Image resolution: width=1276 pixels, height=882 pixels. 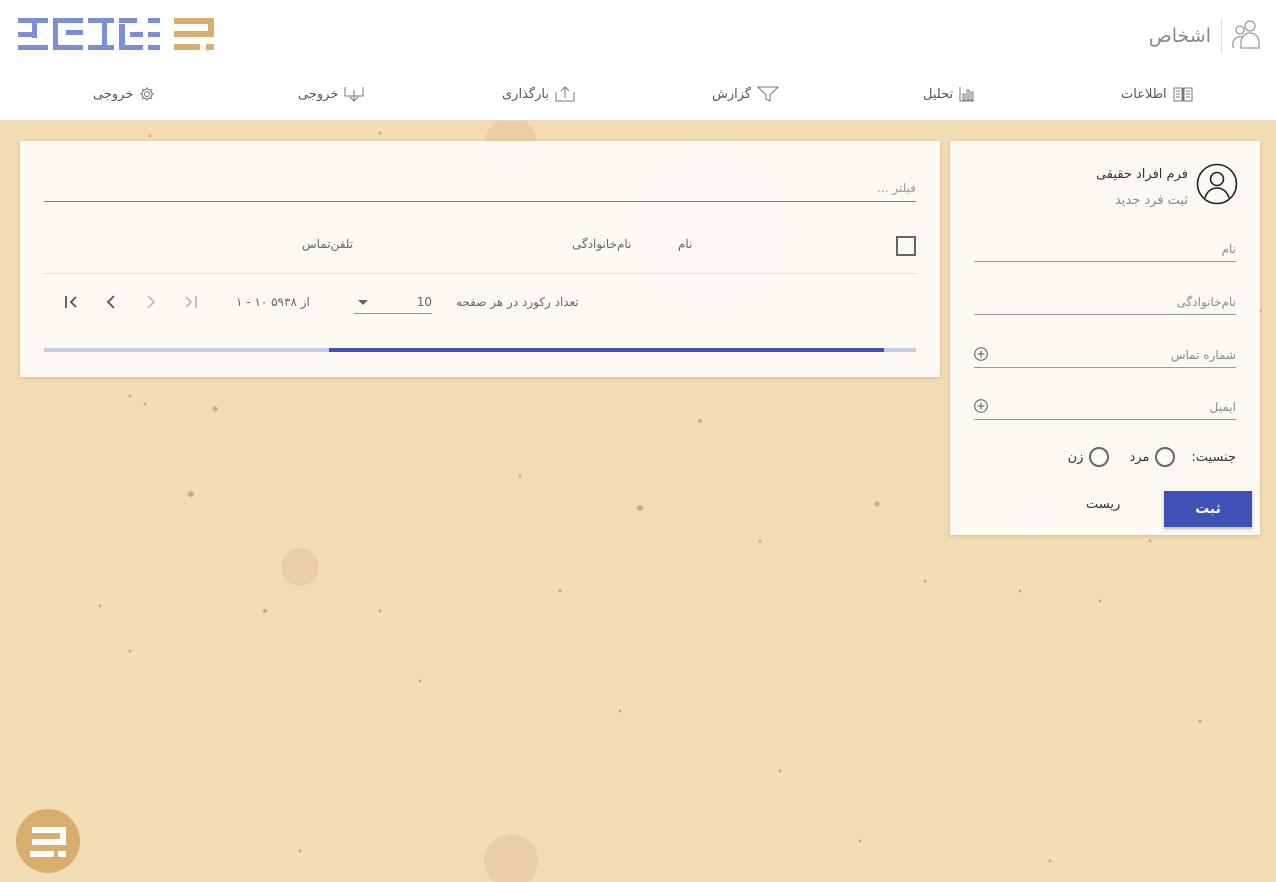 I want to click on nav-item-report: گزارش, so click(x=746, y=94).